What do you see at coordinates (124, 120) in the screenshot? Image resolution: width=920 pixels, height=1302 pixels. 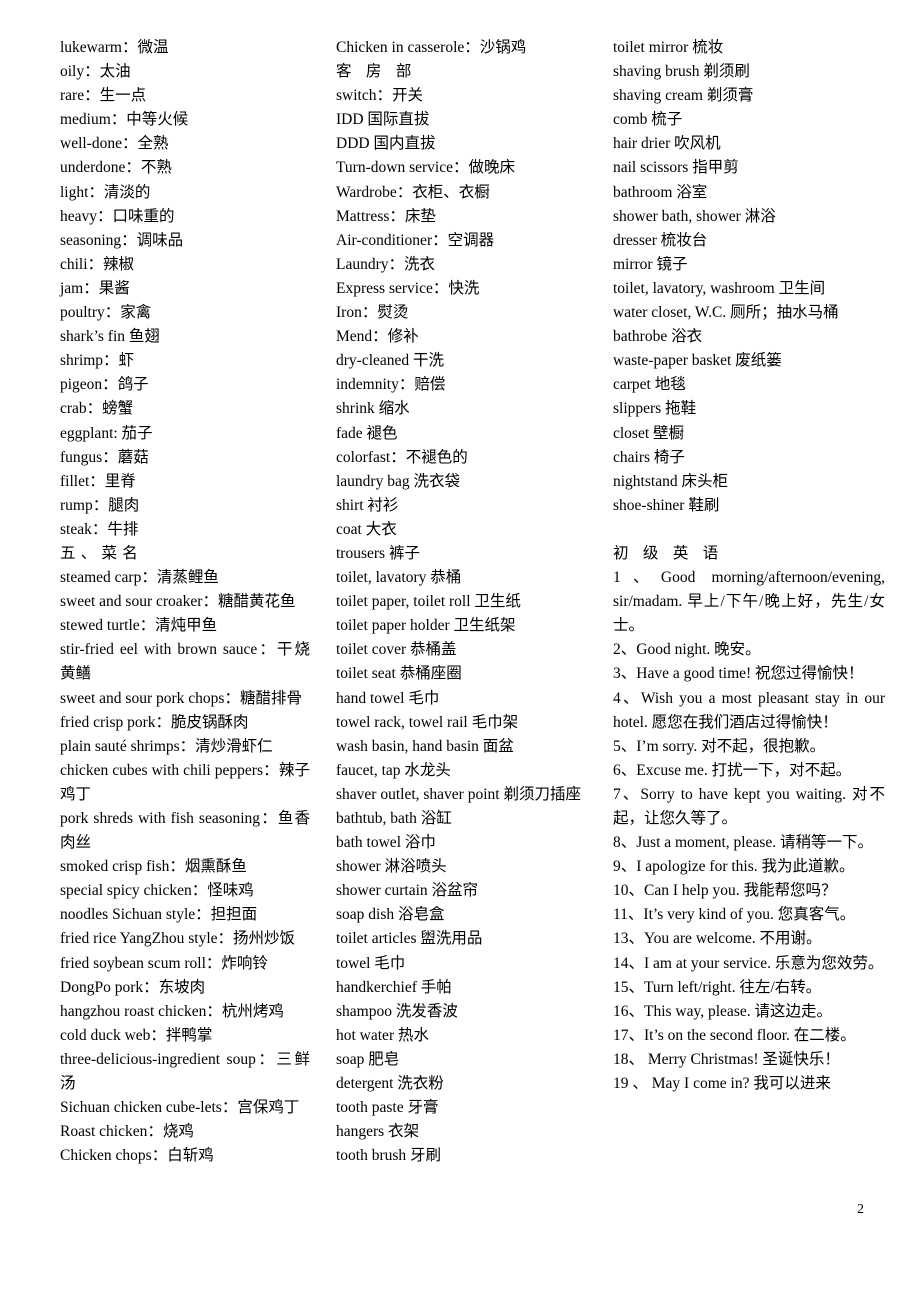 I see `glossary-entry: medium：中等火候` at bounding box center [124, 120].